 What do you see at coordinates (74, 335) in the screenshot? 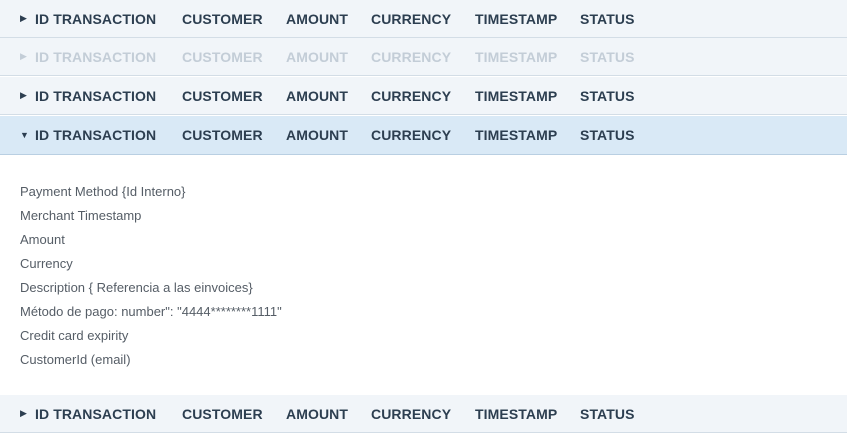
I see `detail-card-expiry: Credit card expirity` at bounding box center [74, 335].